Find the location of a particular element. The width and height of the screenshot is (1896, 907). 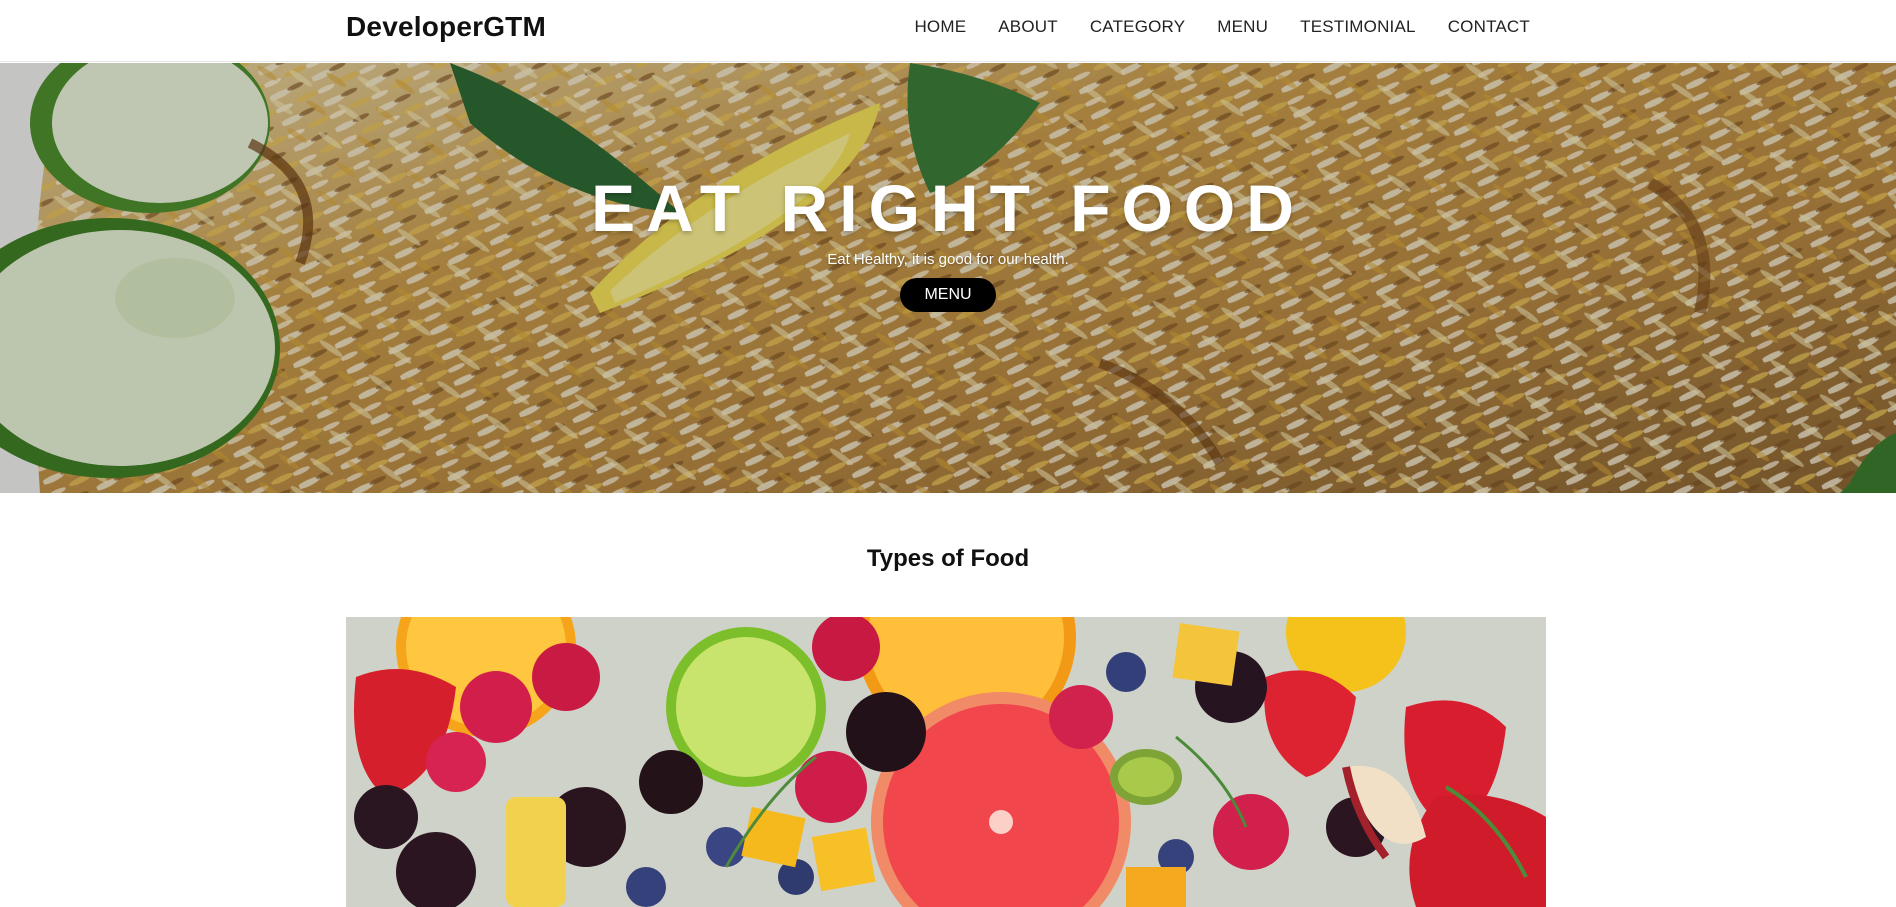

hero-subtitle: Eat Healthy, it is good for our health. is located at coordinates (948, 259).